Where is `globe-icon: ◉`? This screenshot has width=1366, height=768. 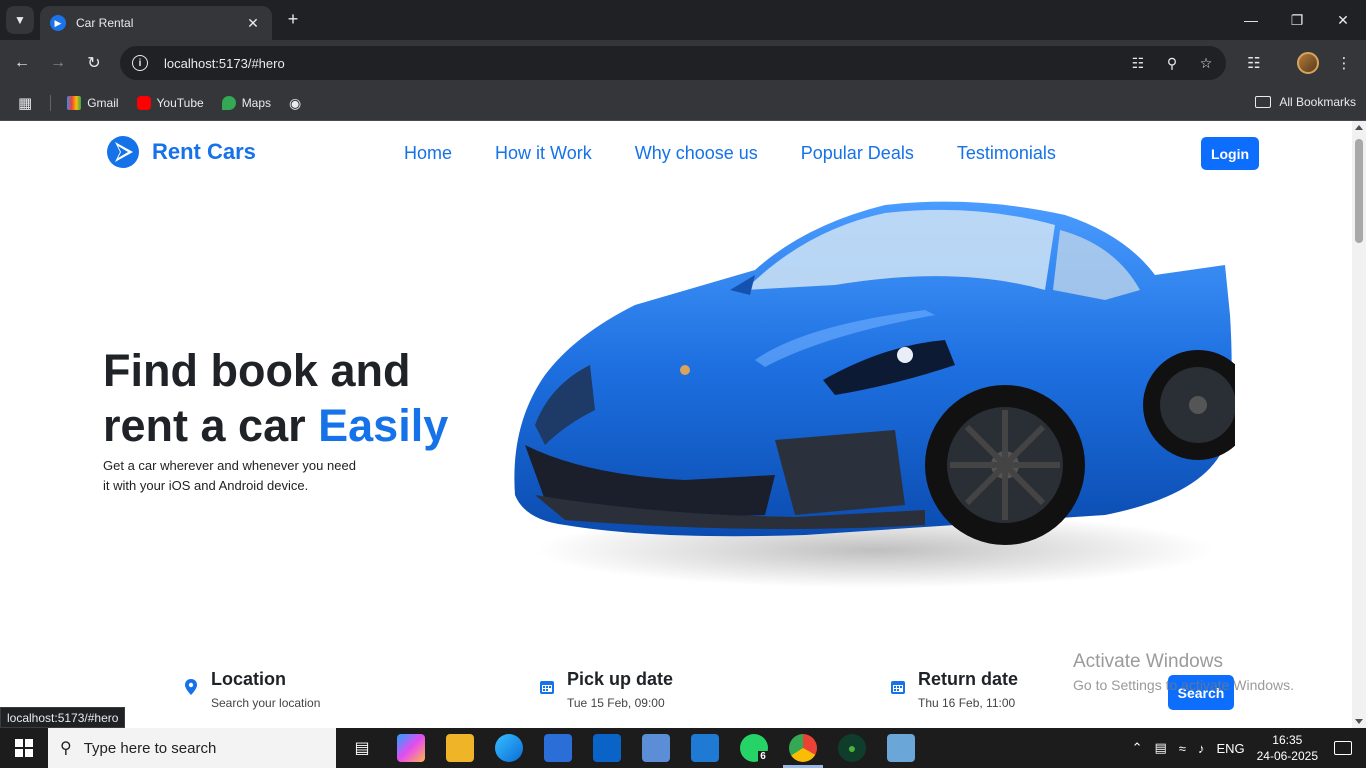
globe-icon: ◉ is located at coordinates (295, 102).